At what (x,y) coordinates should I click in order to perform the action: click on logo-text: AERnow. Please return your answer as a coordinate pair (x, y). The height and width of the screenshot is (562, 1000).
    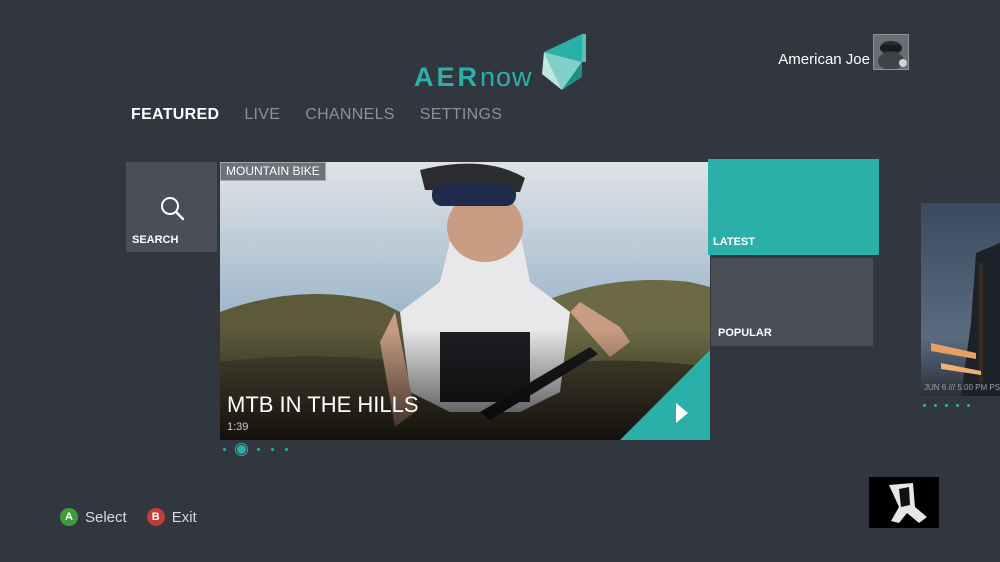
    Looking at the image, I should click on (473, 77).